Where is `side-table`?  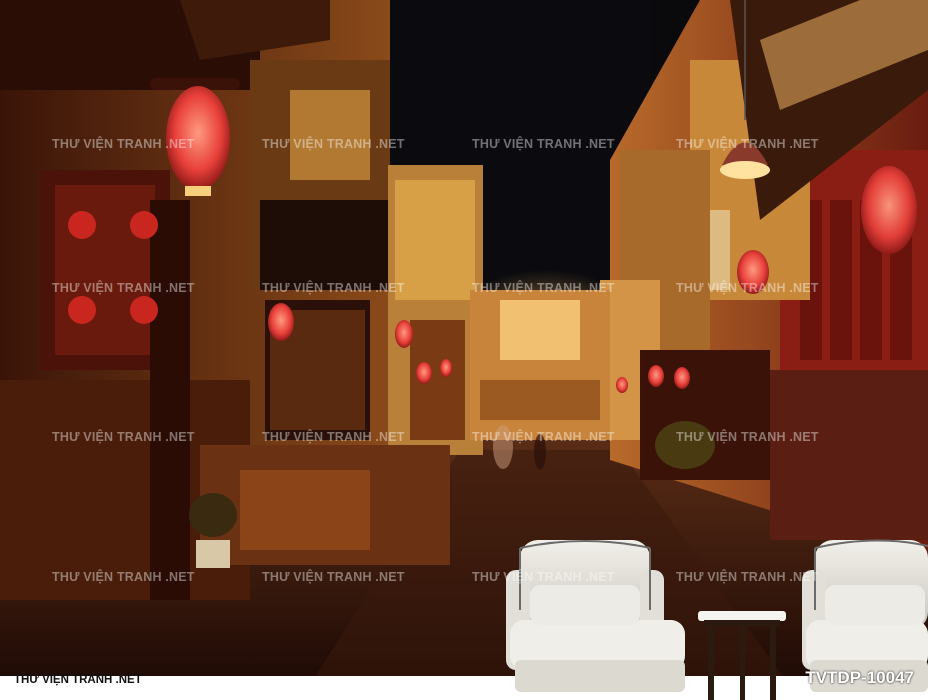 side-table is located at coordinates (742, 655).